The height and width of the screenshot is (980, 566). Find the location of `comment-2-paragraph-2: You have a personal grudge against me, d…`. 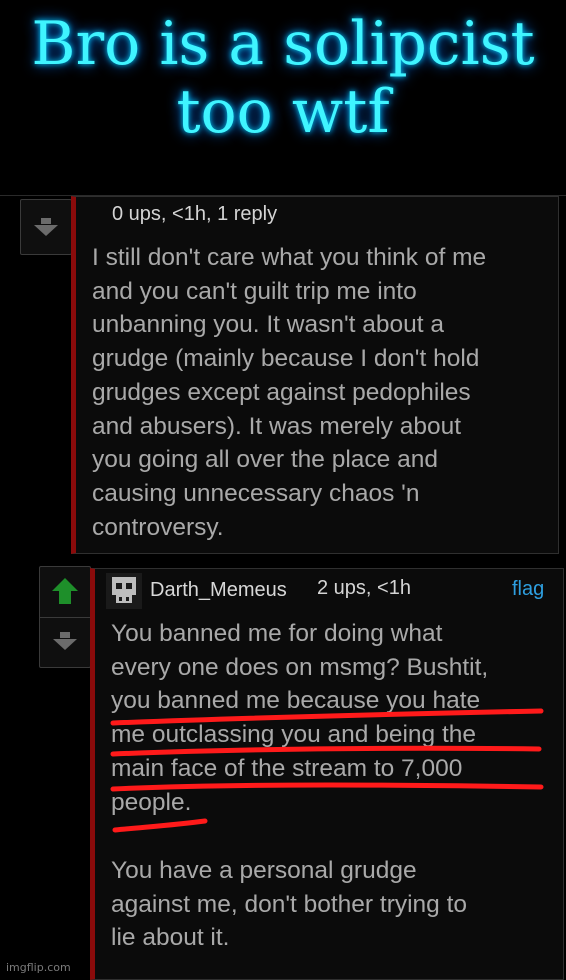

comment-2-paragraph-2: You have a personal grudge against me, d… is located at coordinates (289, 904).